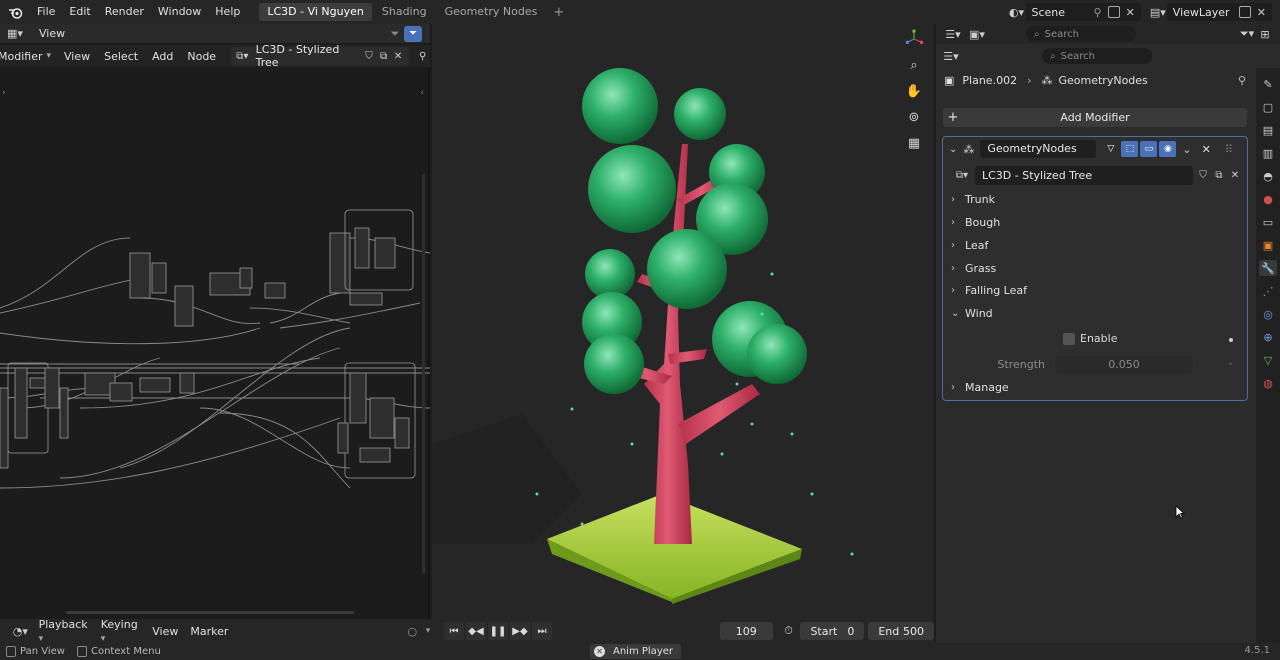  Describe the element at coordinates (1063, 12) in the screenshot. I see `scene-name: Scene` at that location.